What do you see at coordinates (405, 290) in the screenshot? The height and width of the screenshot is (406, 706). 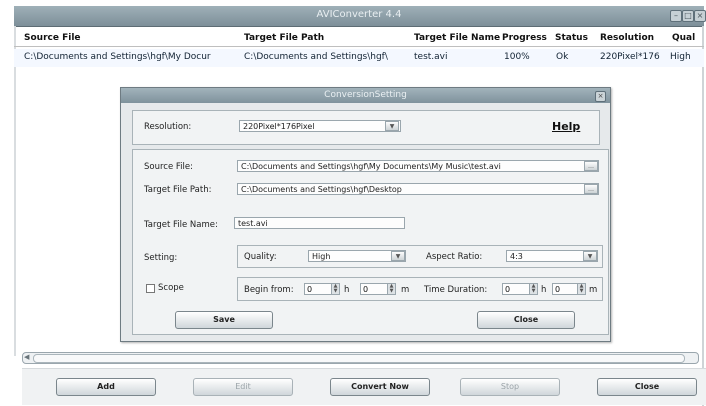 I see `begin-minute-unit: m` at bounding box center [405, 290].